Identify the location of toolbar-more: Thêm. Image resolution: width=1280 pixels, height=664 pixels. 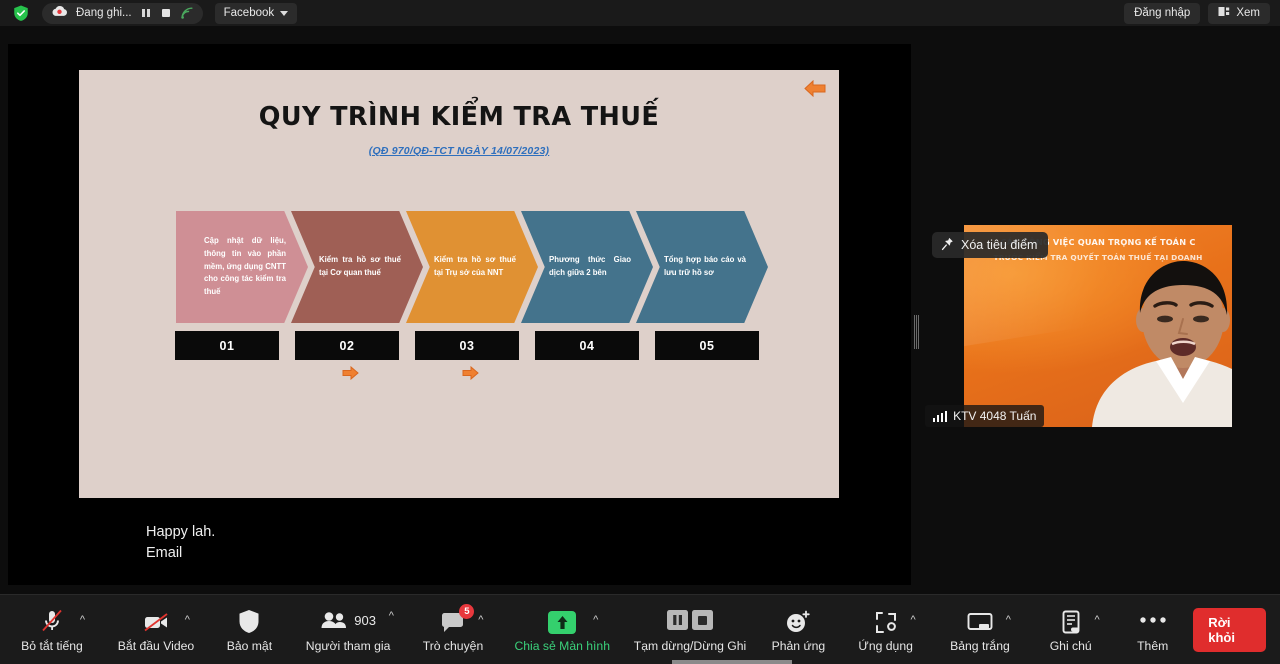
(1152, 630).